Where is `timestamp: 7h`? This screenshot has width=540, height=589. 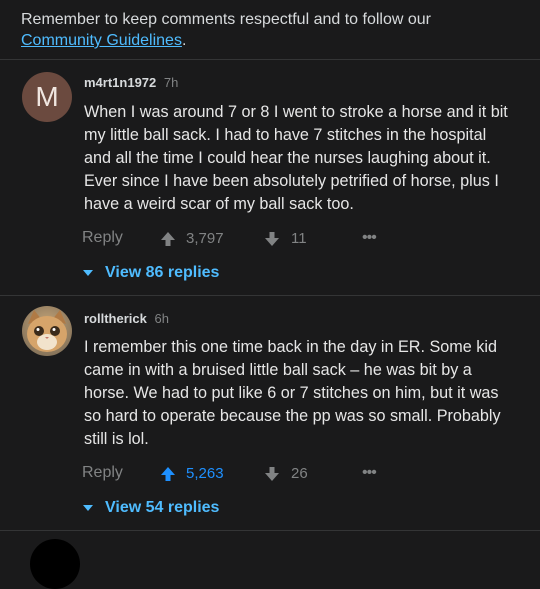 timestamp: 7h is located at coordinates (171, 82).